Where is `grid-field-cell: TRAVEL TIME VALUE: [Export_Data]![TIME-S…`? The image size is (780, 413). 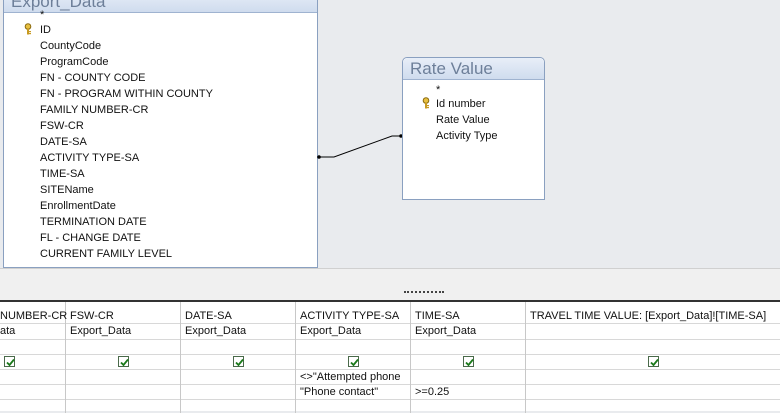
grid-field-cell: TRAVEL TIME VALUE: [Export_Data]![TIME-S… is located at coordinates (648, 316).